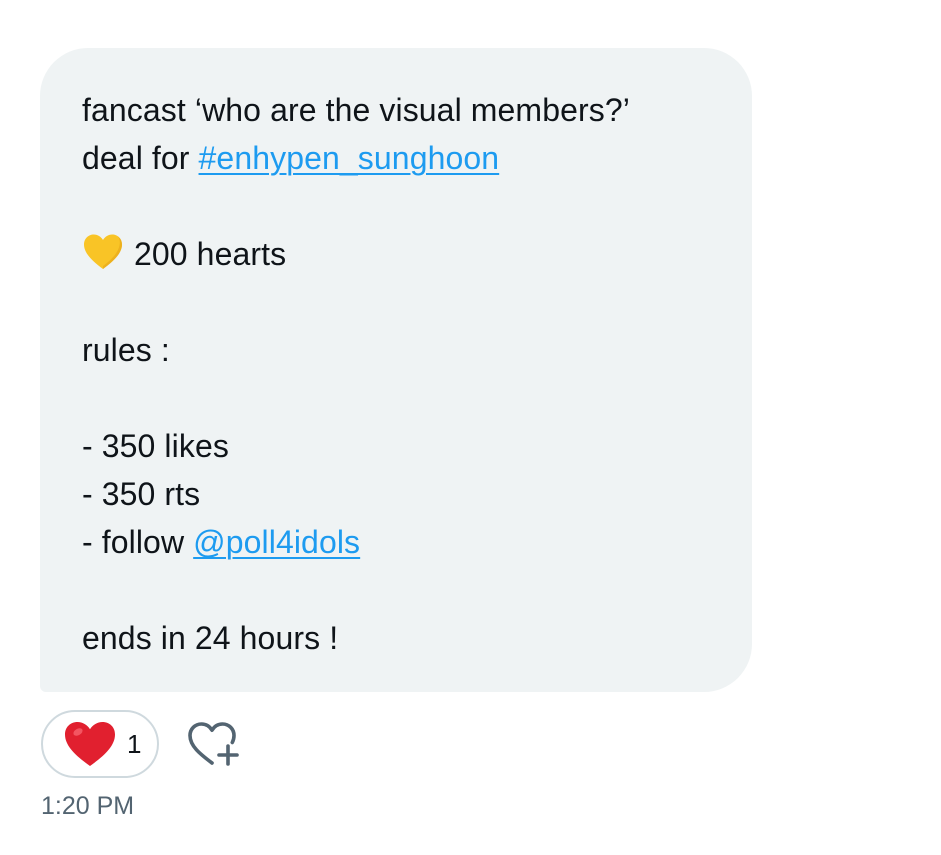 The image size is (941, 855). What do you see at coordinates (126, 350) in the screenshot?
I see `rules-label: rules :` at bounding box center [126, 350].